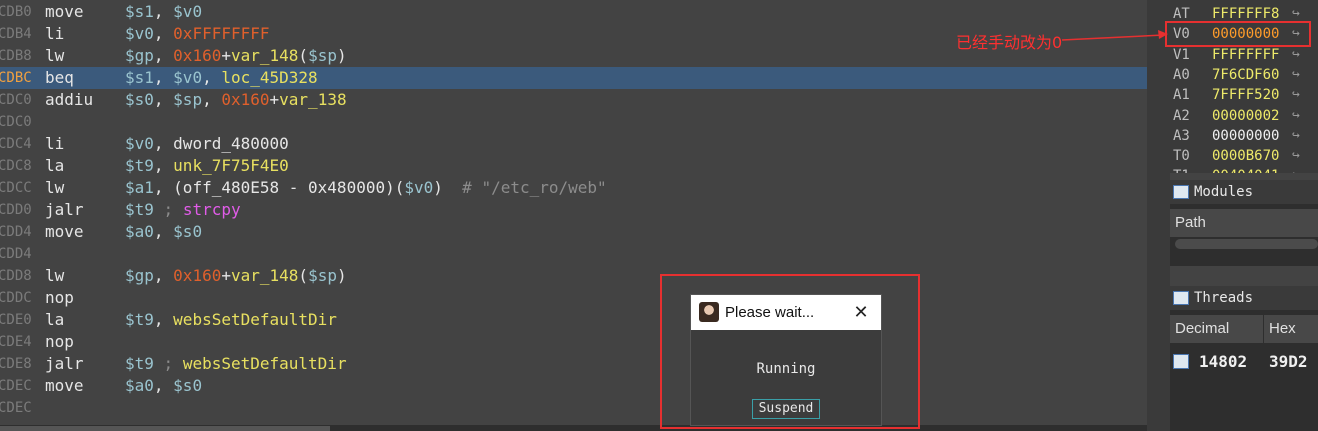 The height and width of the screenshot is (431, 1318). What do you see at coordinates (139, 33) in the screenshot?
I see `operand-token: $v0` at bounding box center [139, 33].